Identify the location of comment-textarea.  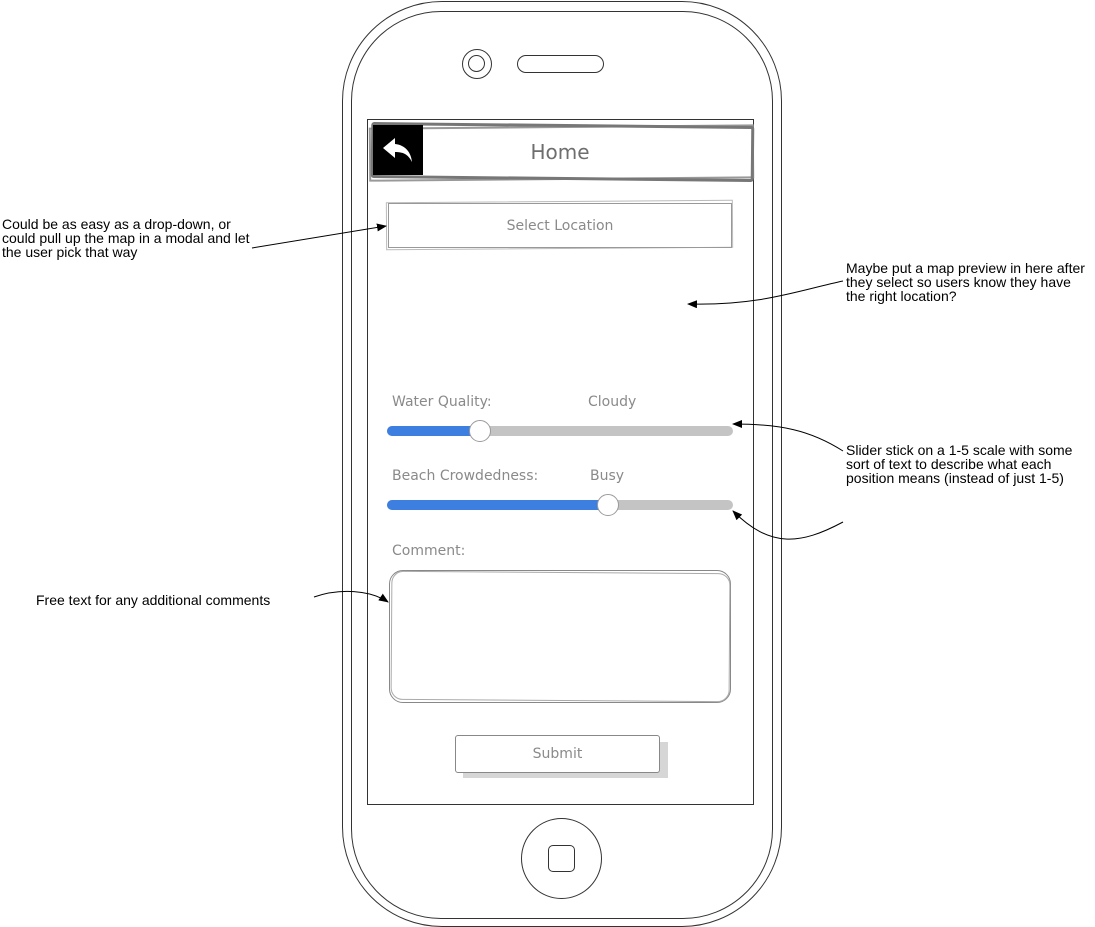
(560, 636).